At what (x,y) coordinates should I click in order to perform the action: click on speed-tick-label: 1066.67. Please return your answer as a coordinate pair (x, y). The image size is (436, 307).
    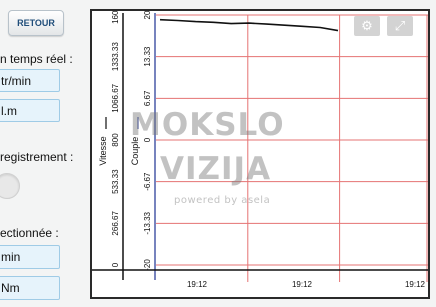
    Looking at the image, I should click on (115, 97).